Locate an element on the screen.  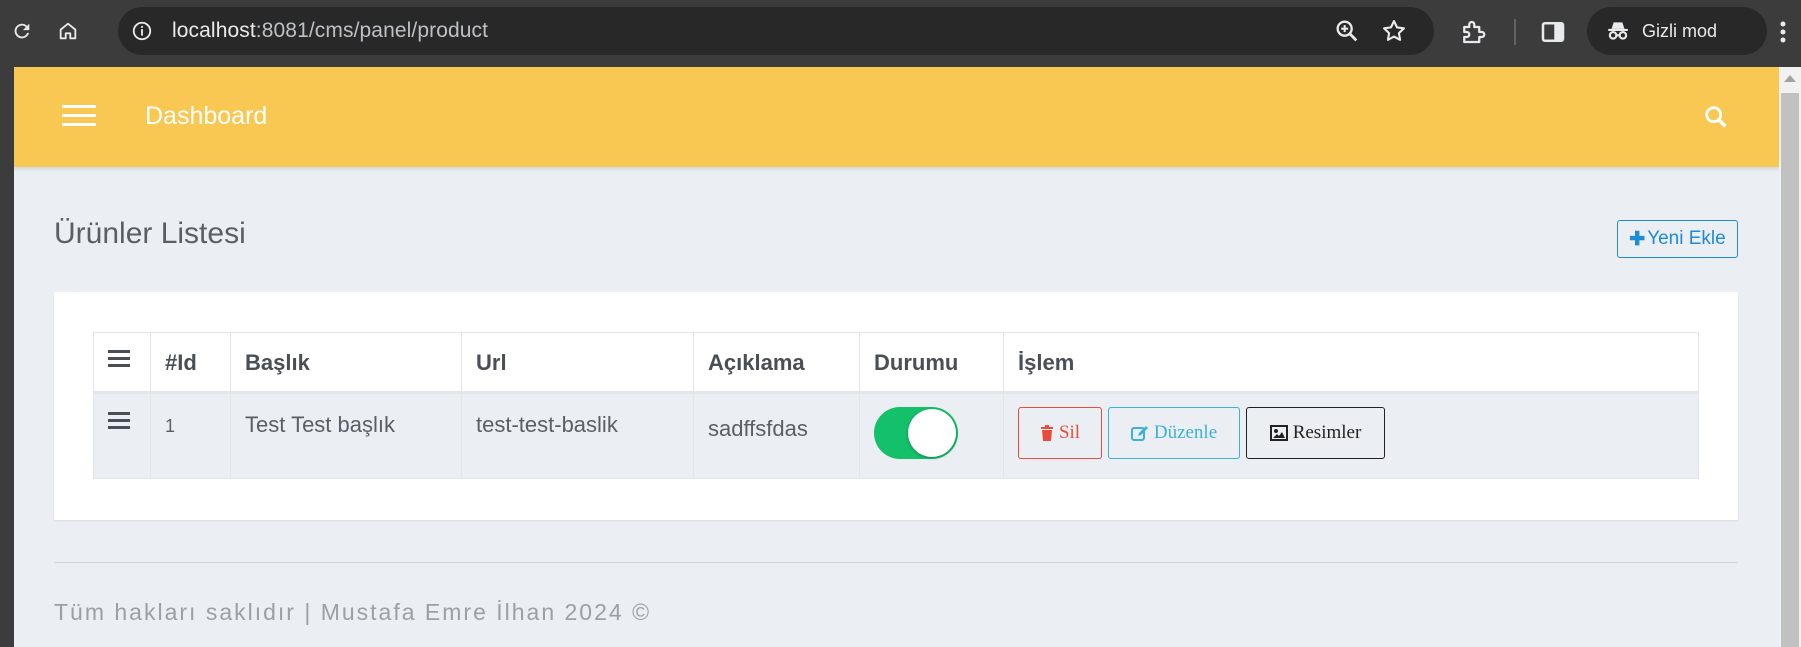
home-icon is located at coordinates (68, 31).